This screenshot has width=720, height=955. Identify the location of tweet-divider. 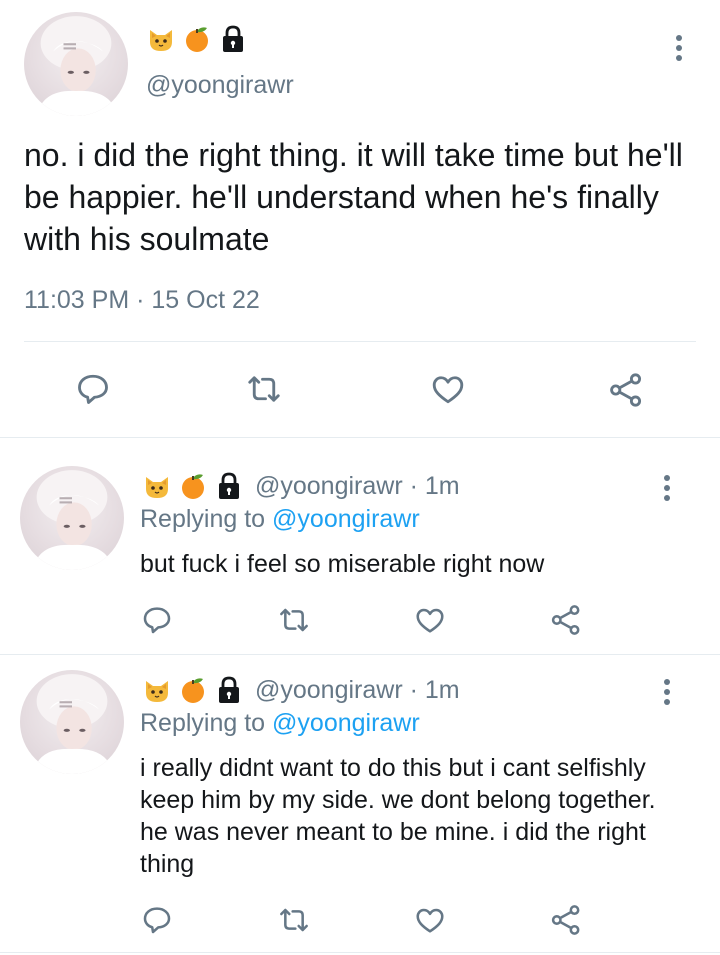
(360, 341).